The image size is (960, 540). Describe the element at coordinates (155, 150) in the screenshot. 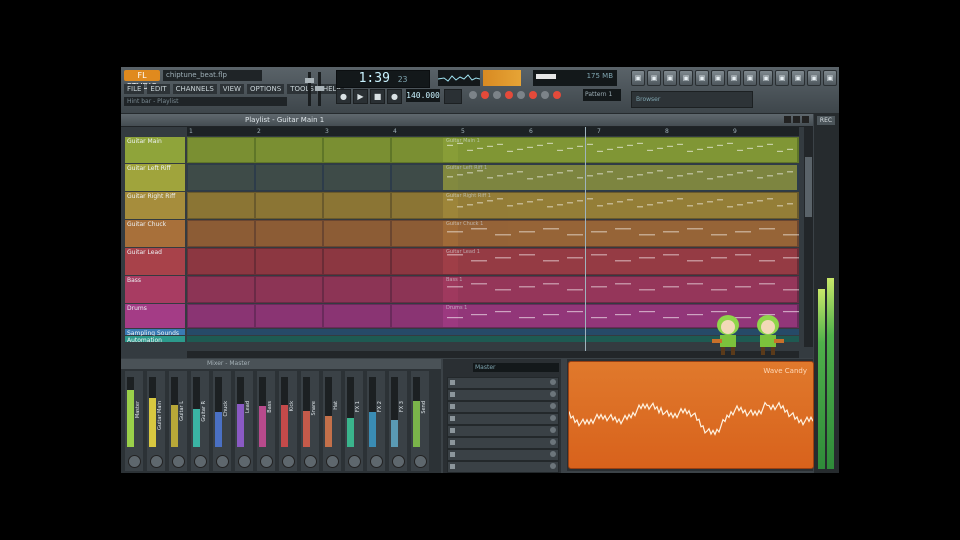

I see `track-label: Guitar Main` at that location.